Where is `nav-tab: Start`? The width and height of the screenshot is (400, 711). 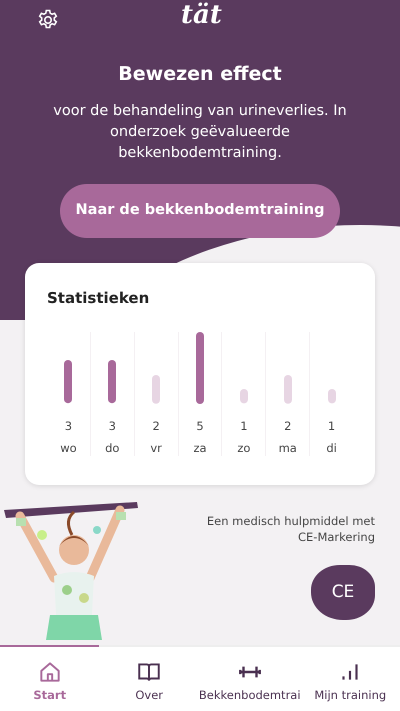 nav-tab: Start is located at coordinates (50, 678).